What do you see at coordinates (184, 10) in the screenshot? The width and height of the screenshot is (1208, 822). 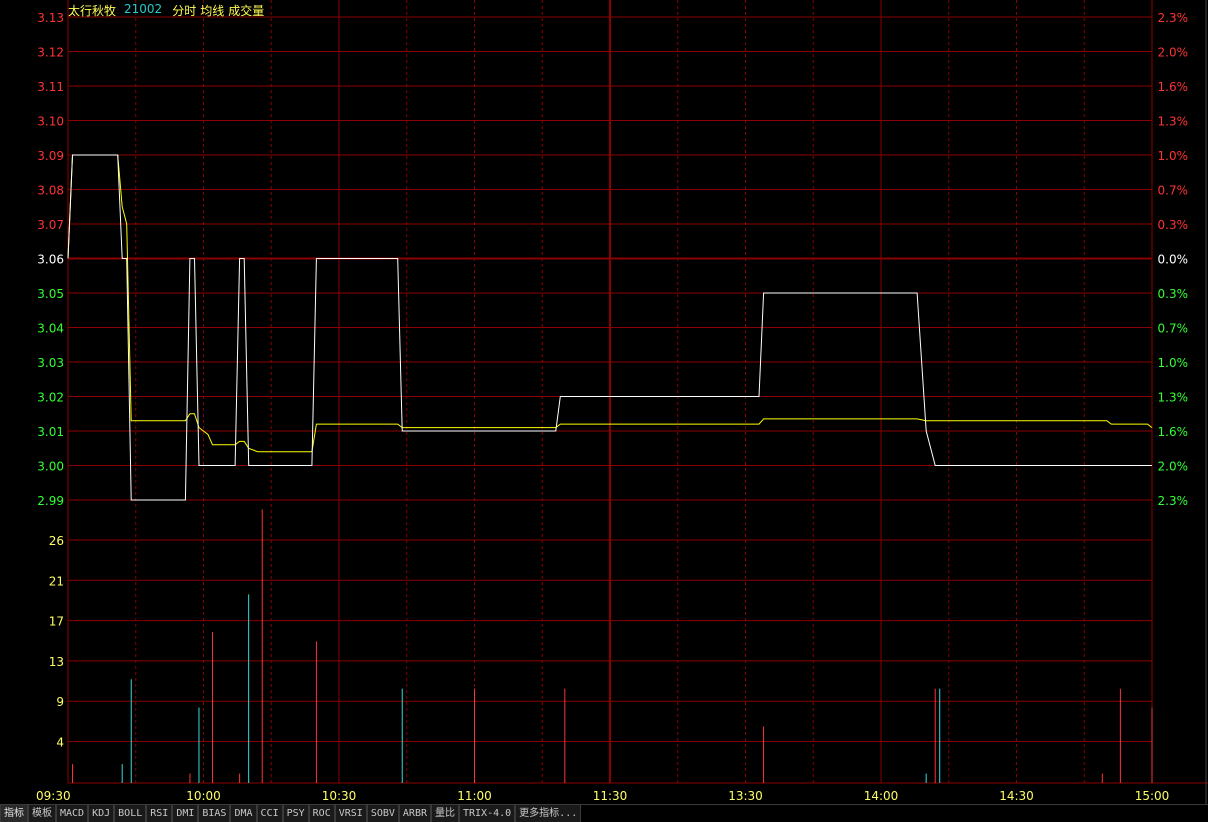 I see `menu-intraday: 分时` at bounding box center [184, 10].